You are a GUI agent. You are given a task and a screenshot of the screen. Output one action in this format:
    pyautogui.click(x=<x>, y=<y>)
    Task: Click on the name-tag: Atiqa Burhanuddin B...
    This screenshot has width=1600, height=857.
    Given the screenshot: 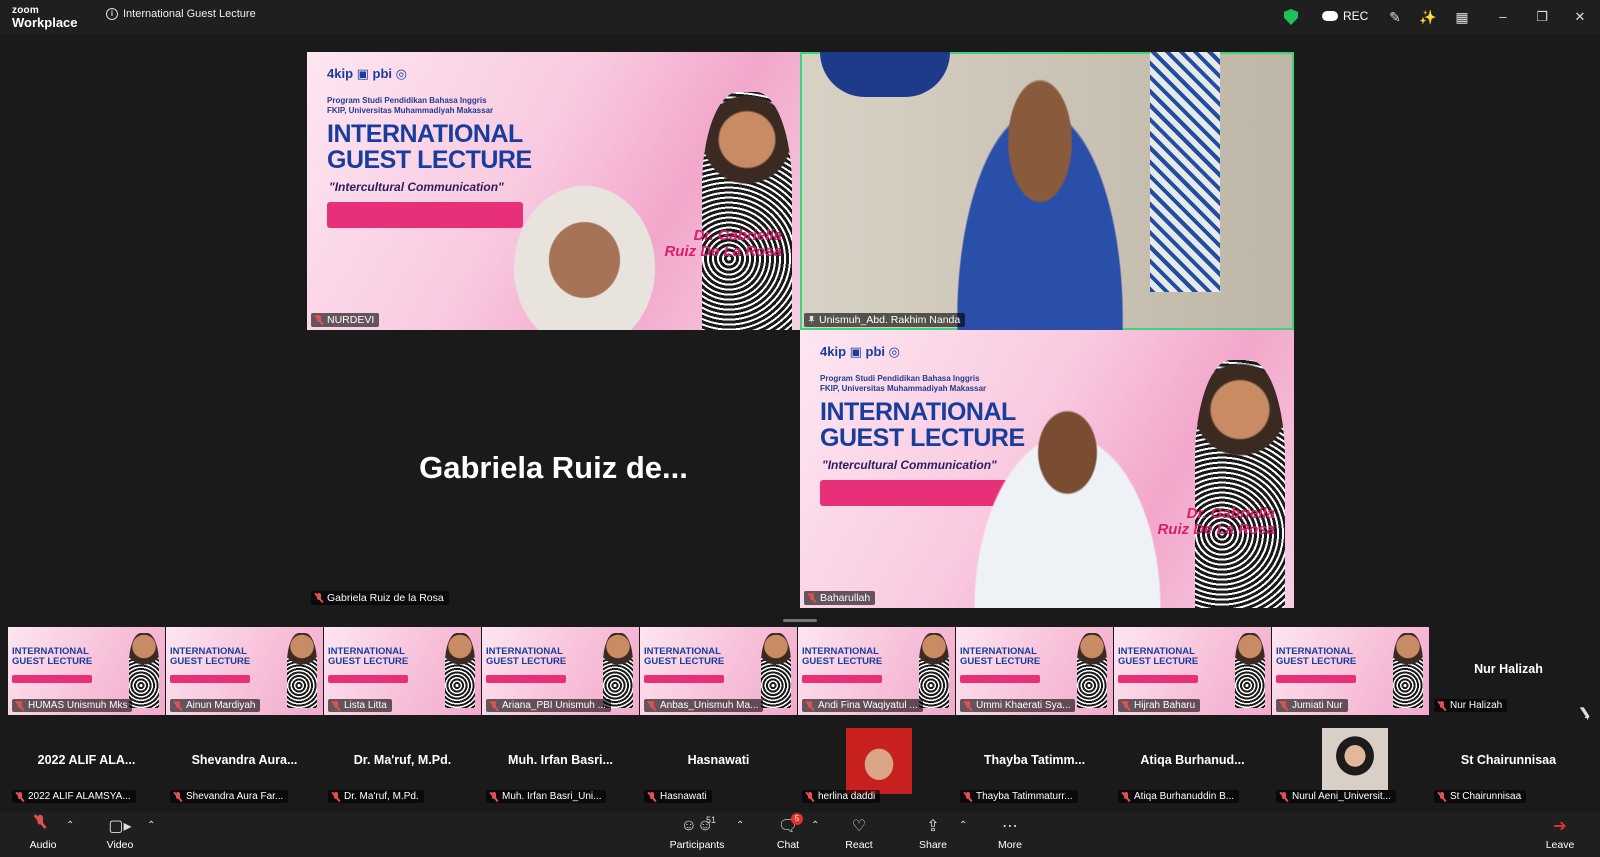 What is the action you would take?
    pyautogui.click(x=1179, y=796)
    